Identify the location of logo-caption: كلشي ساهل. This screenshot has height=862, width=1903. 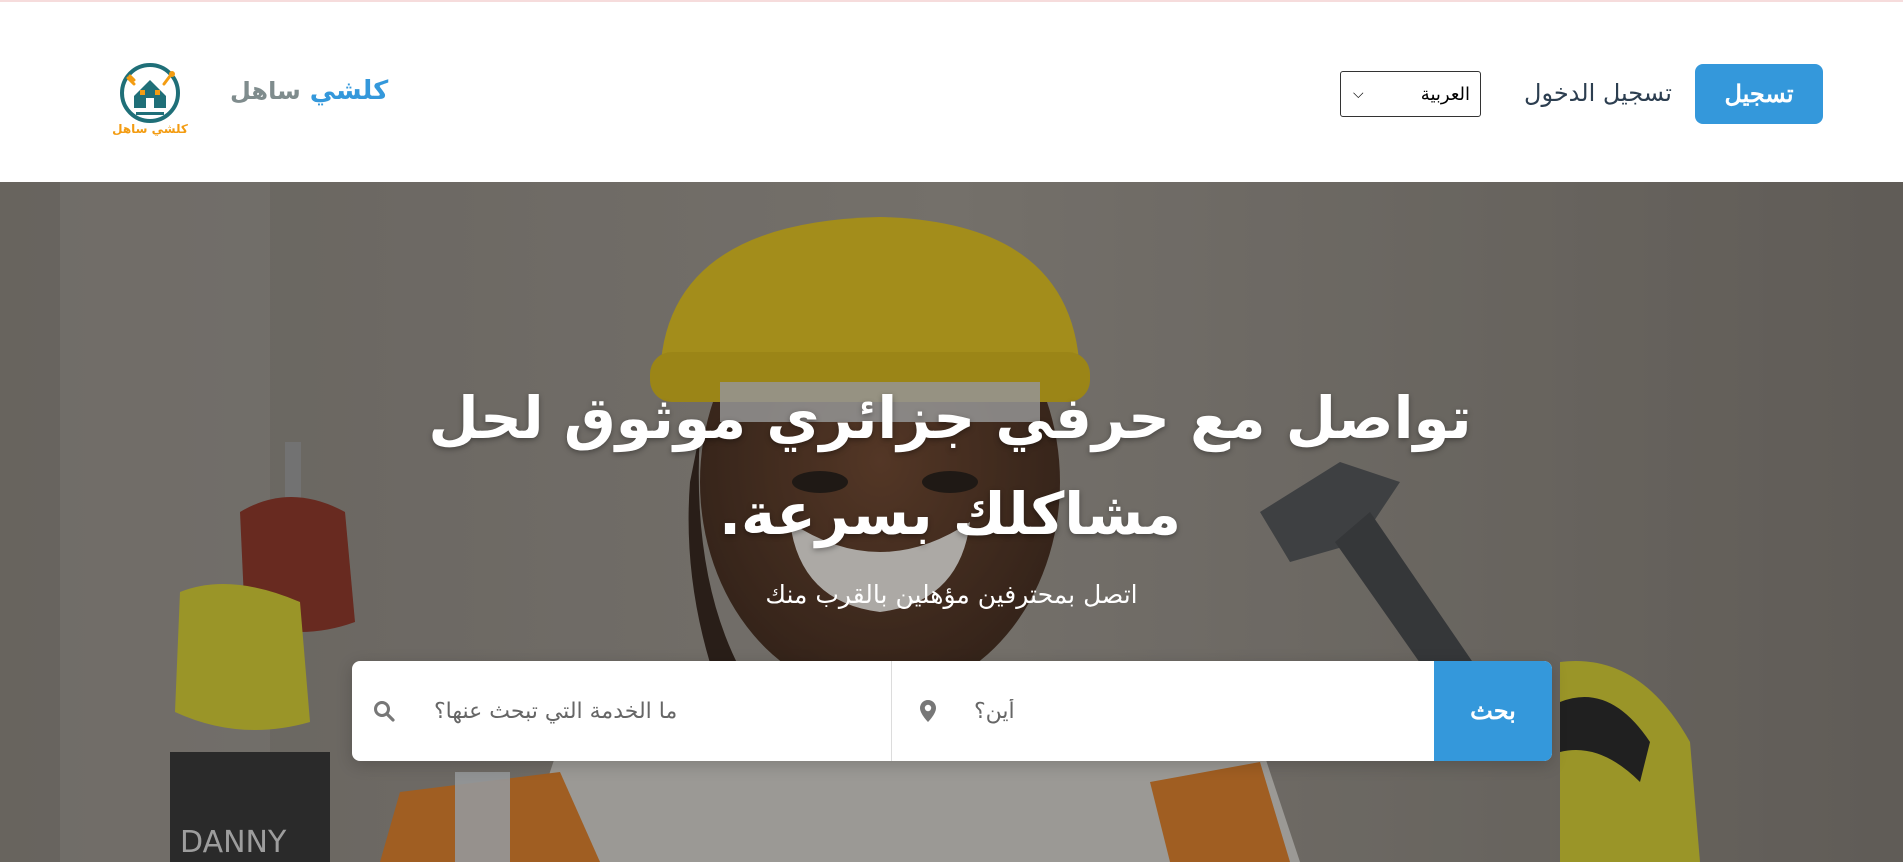
(150, 129).